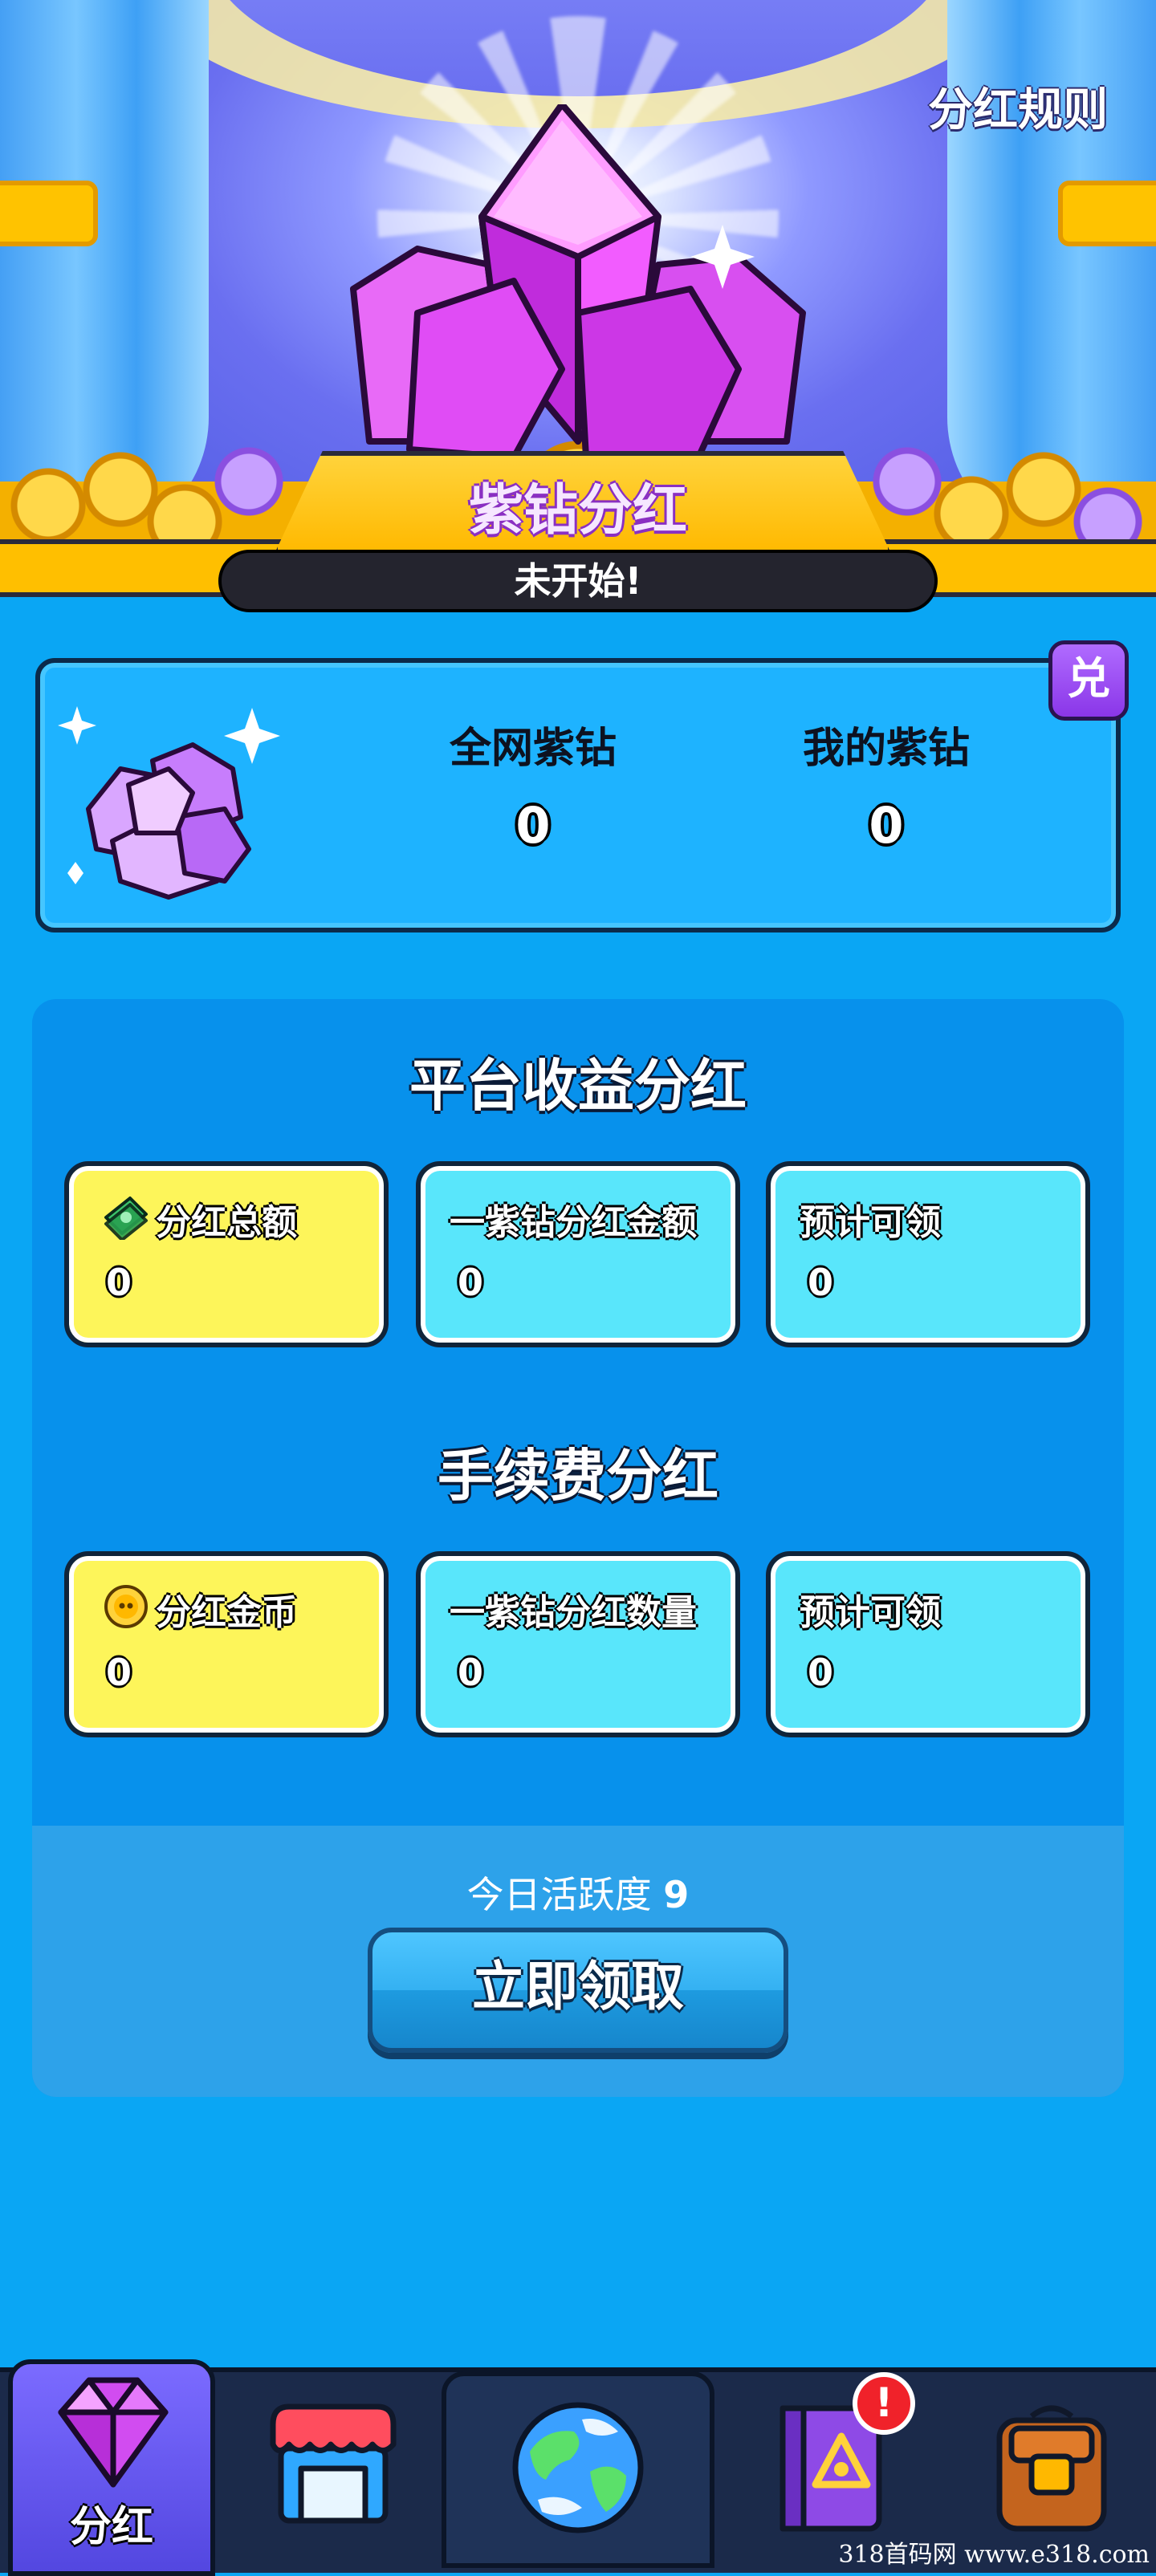  Describe the element at coordinates (578, 1086) in the screenshot. I see `platform-dividend-title: 平台收益分红` at that location.